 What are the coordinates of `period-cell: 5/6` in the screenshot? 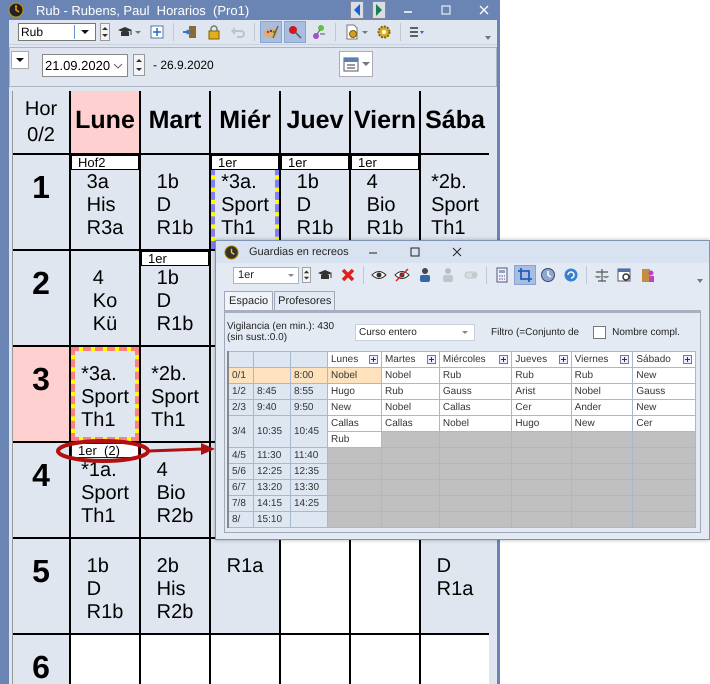 It's located at (241, 472).